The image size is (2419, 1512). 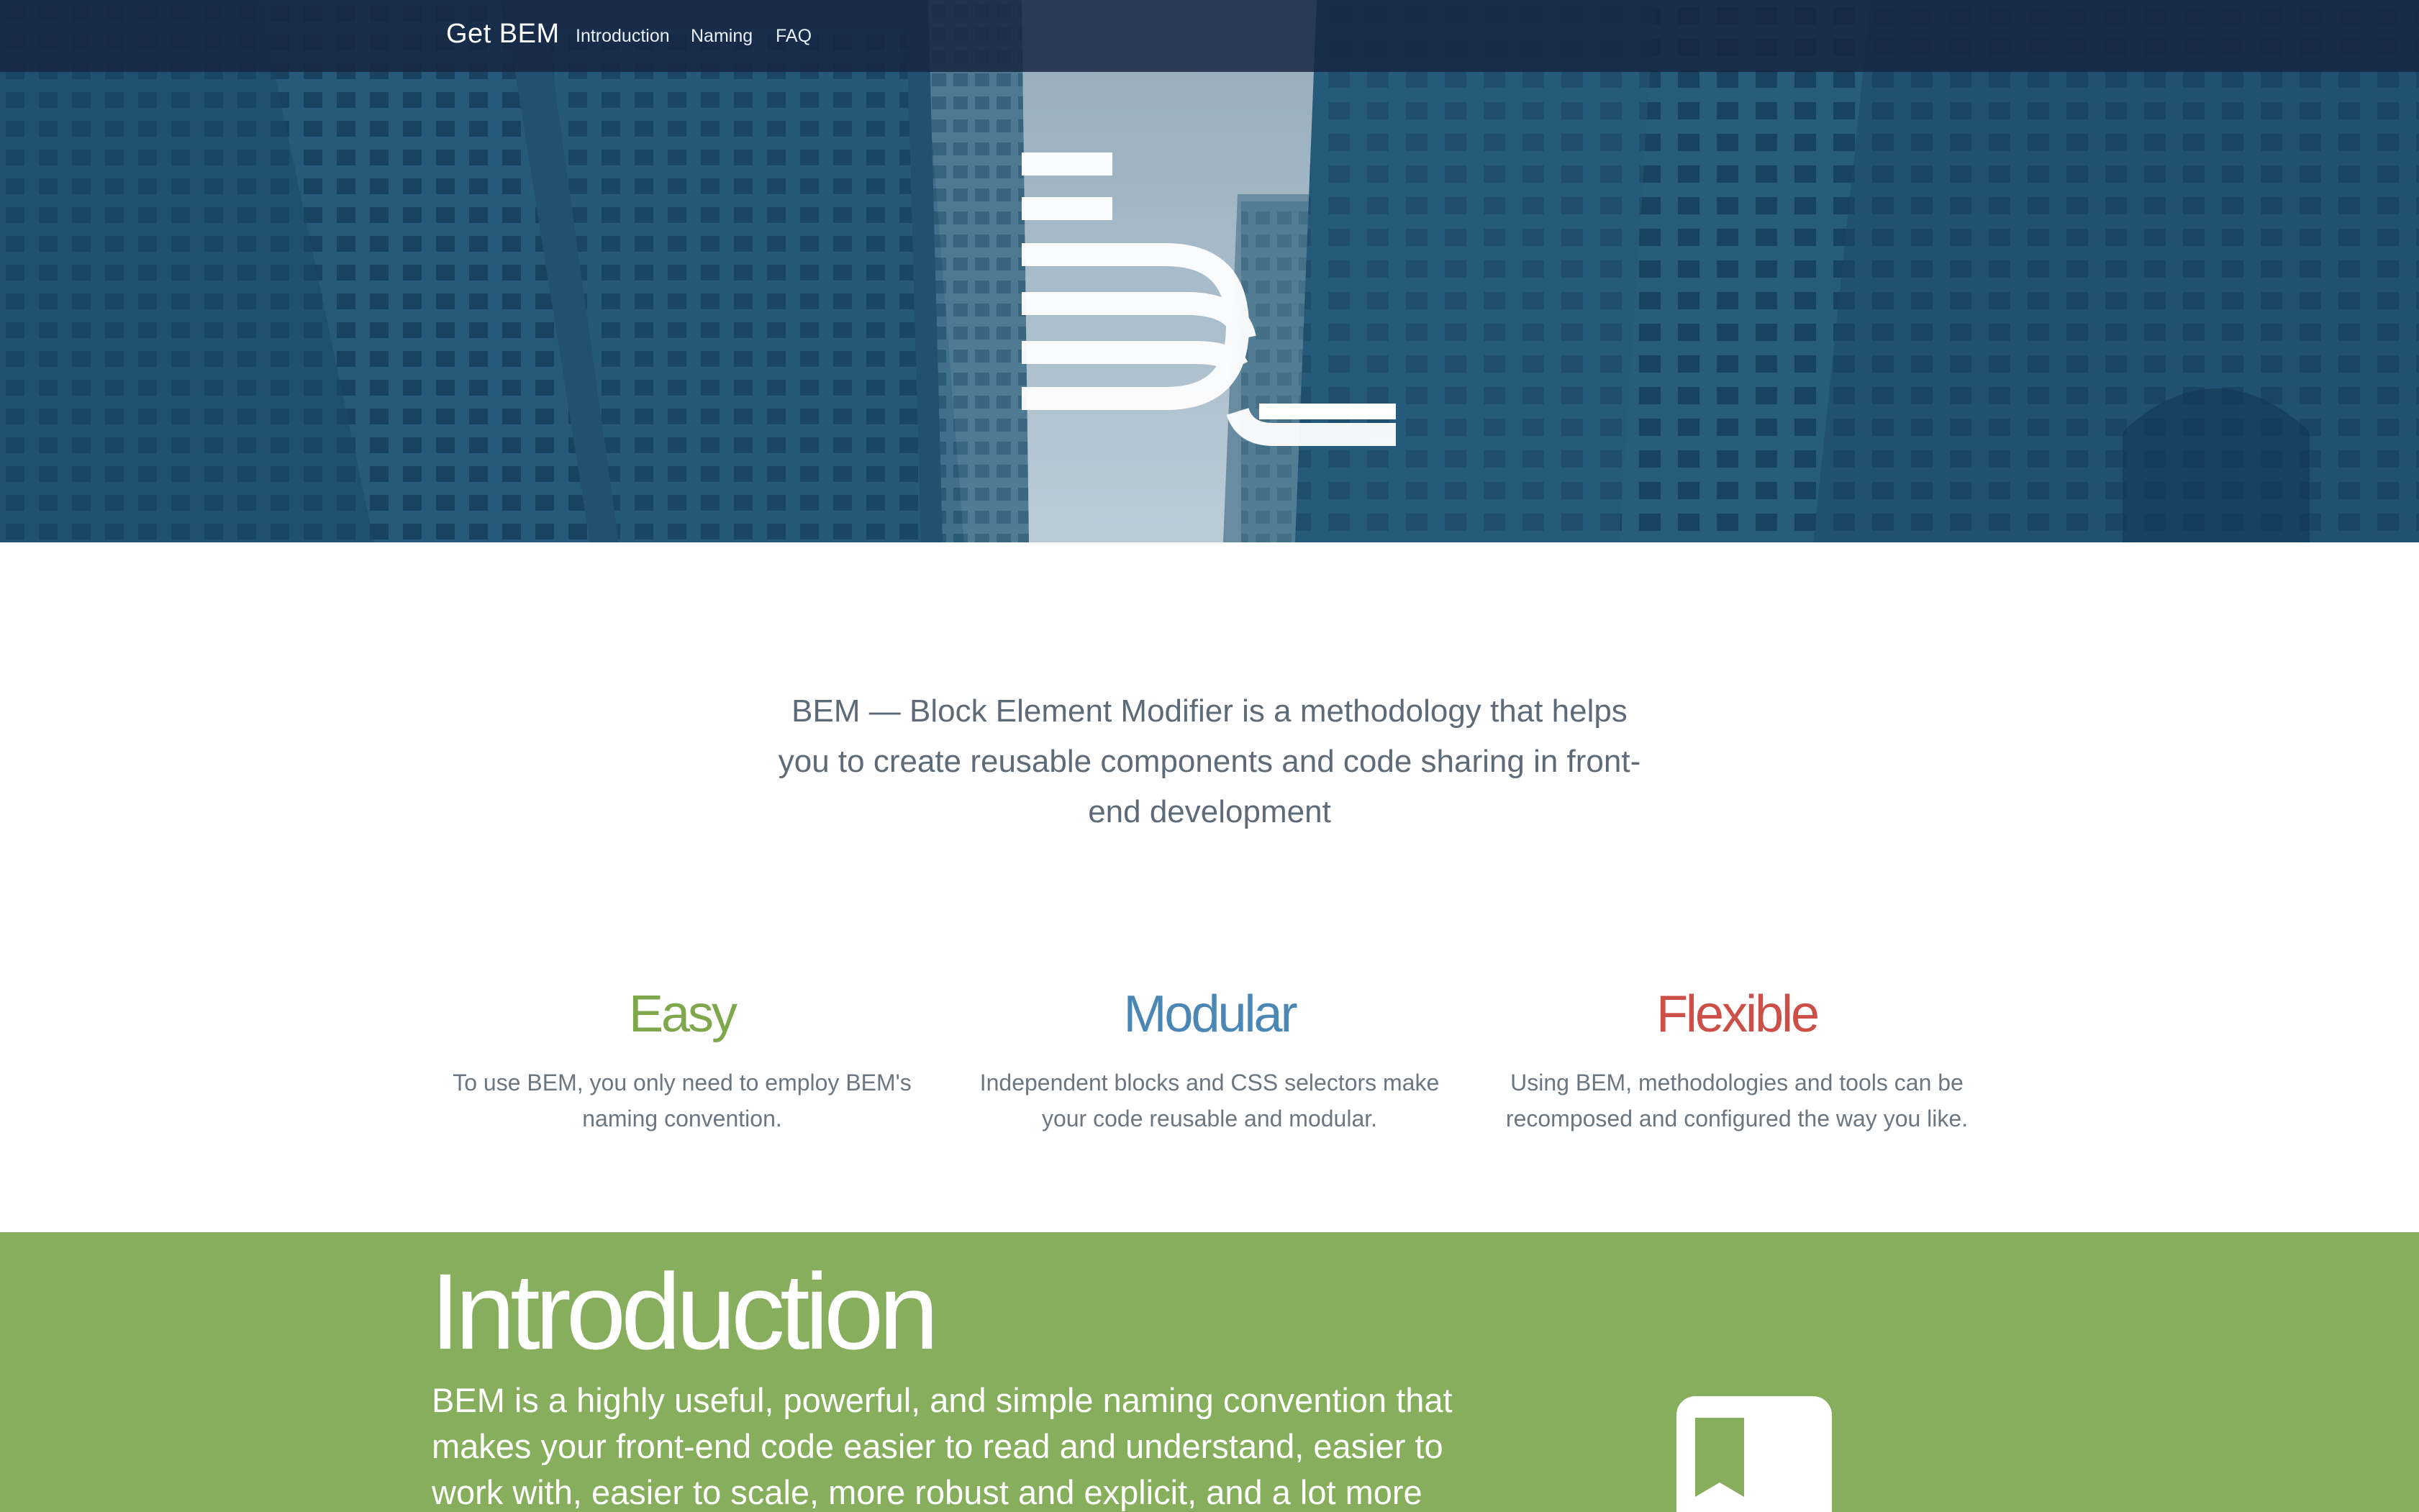 What do you see at coordinates (1738, 1014) in the screenshot?
I see `feature-title-flexible: Flexible` at bounding box center [1738, 1014].